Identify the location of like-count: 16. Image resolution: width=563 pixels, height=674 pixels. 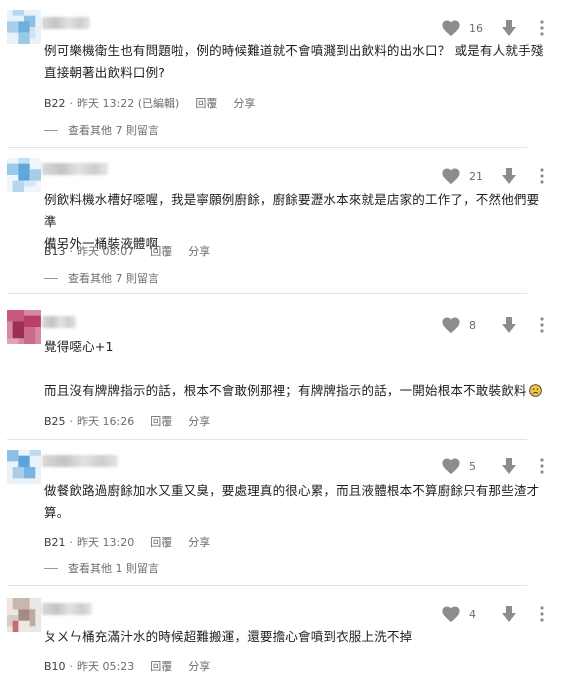
(476, 28).